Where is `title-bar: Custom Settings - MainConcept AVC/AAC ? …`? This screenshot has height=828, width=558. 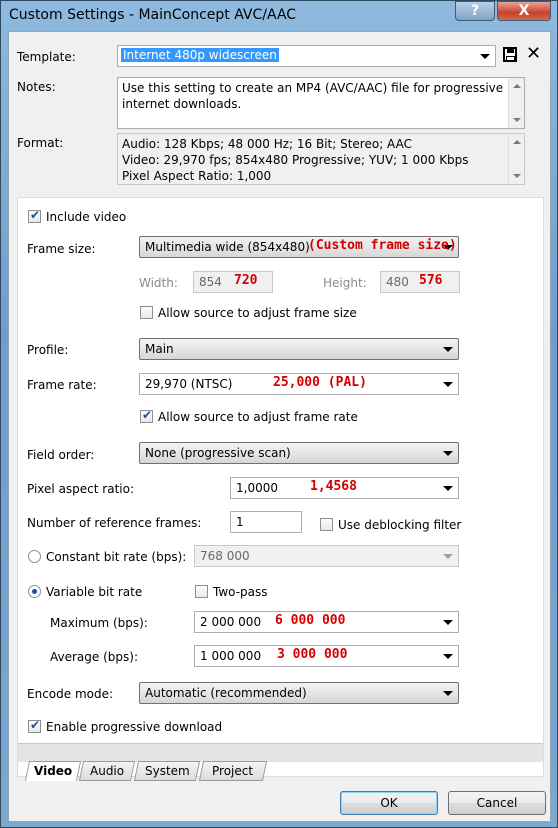 title-bar: Custom Settings - MainConcept AVC/AAC ? … is located at coordinates (279, 16).